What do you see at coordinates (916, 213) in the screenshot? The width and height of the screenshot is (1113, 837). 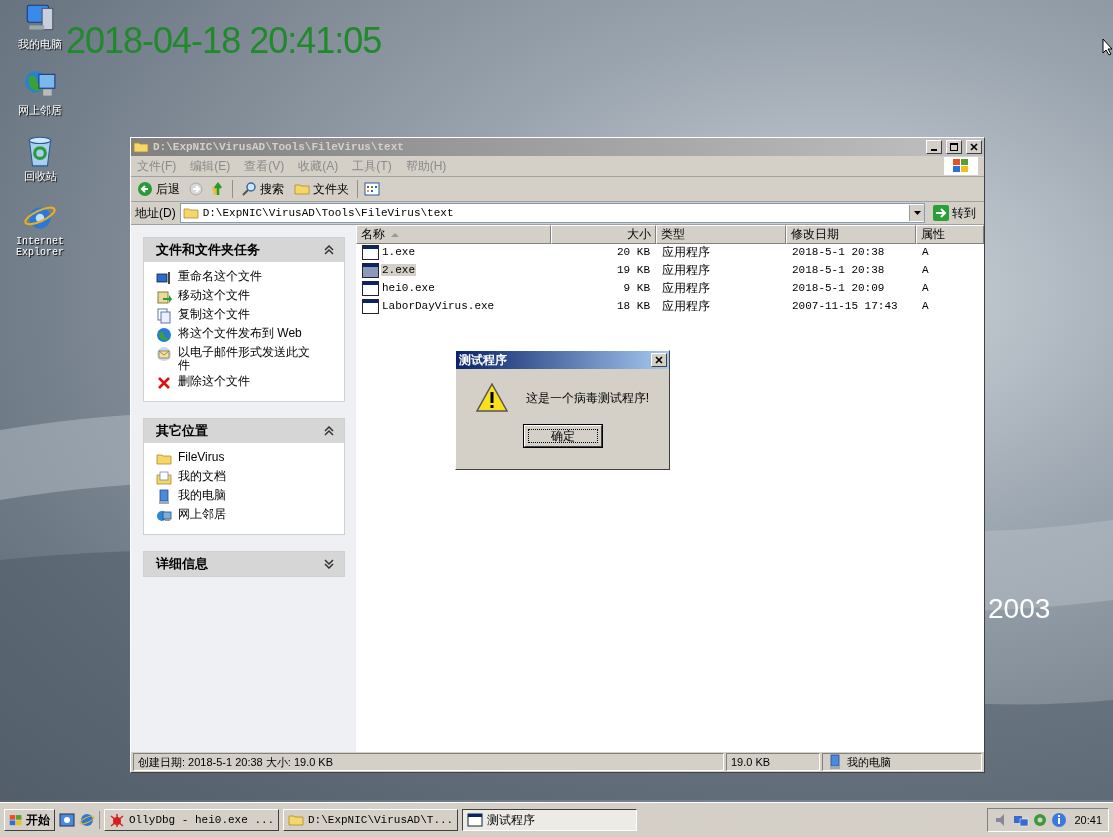 I see `dropdown-icon` at bounding box center [916, 213].